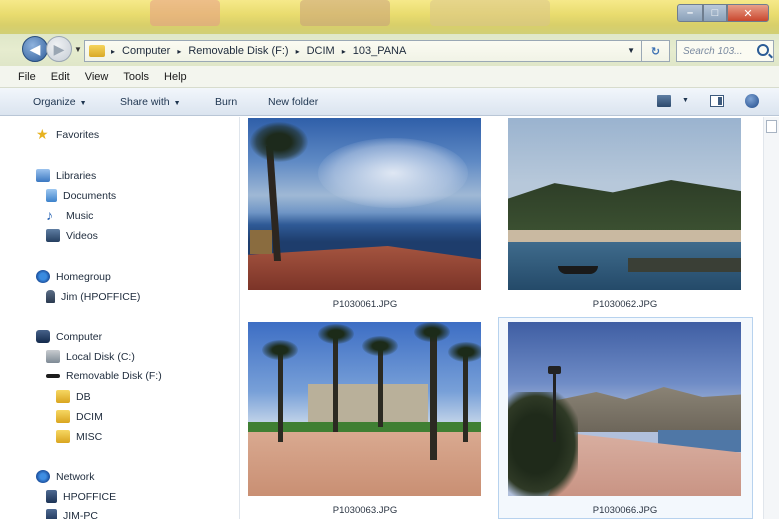 Image resolution: width=779 pixels, height=519 pixels. I want to click on nav-removable-disk: Removable Disk (F:), so click(104, 376).